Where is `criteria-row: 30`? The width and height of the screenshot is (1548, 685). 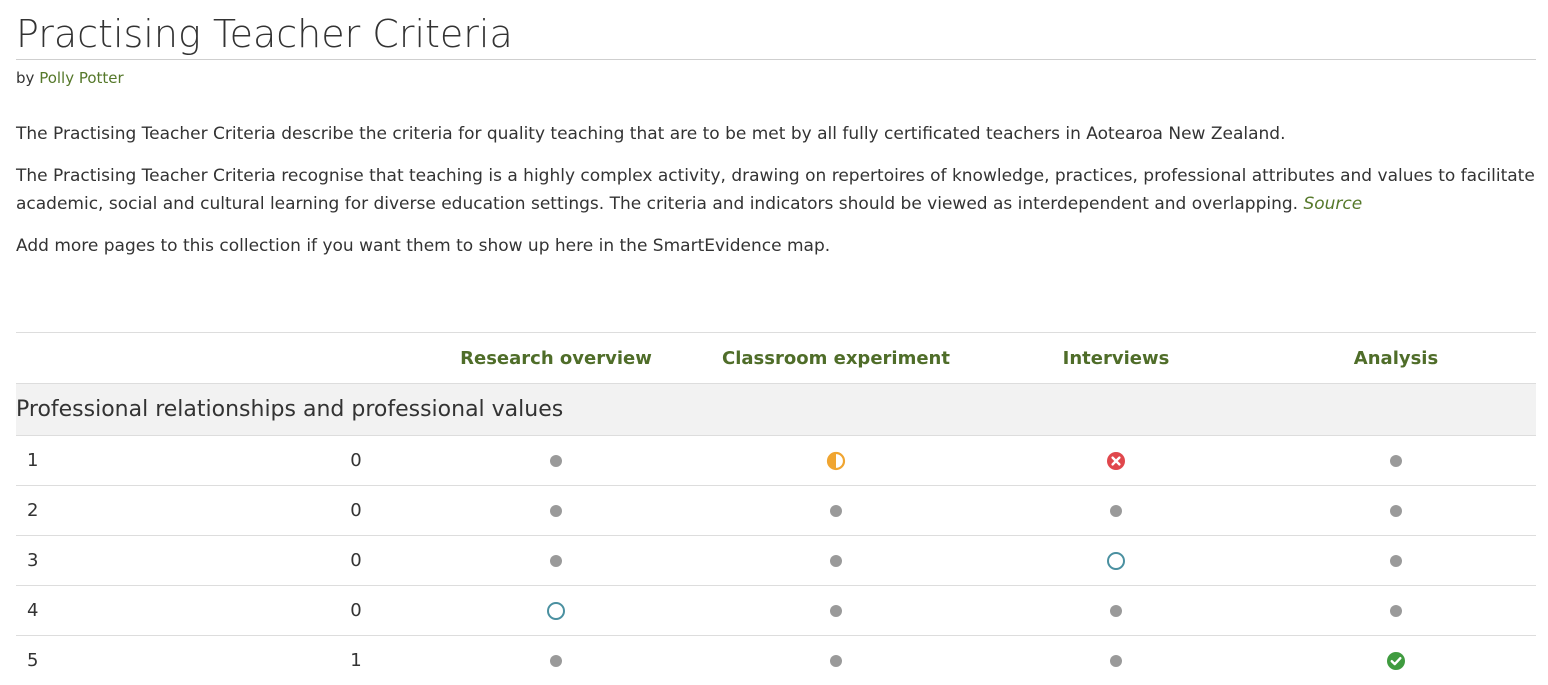 criteria-row: 30 is located at coordinates (776, 561).